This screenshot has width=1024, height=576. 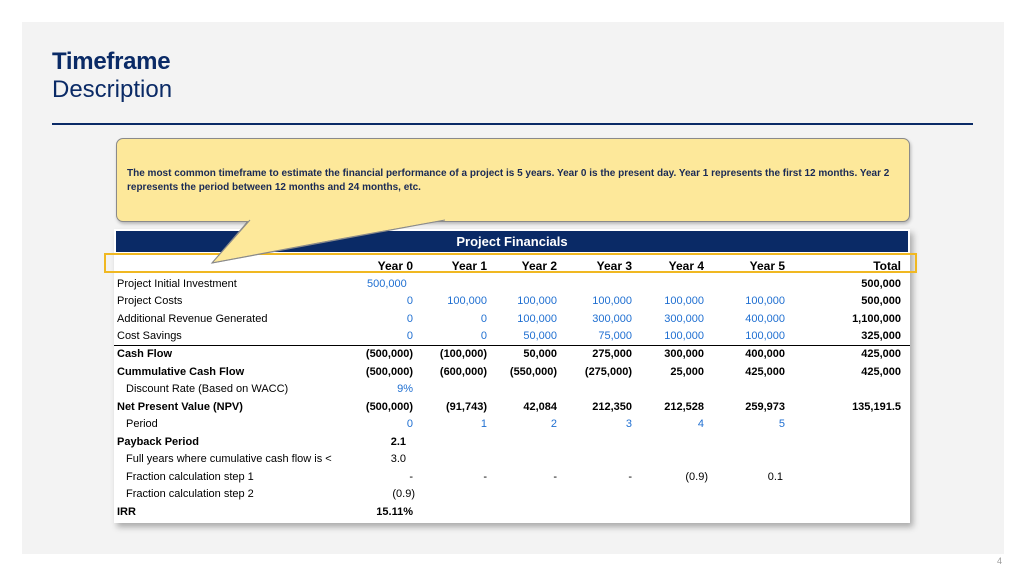 I want to click on cell-year-5: 0.1, so click(x=775, y=477).